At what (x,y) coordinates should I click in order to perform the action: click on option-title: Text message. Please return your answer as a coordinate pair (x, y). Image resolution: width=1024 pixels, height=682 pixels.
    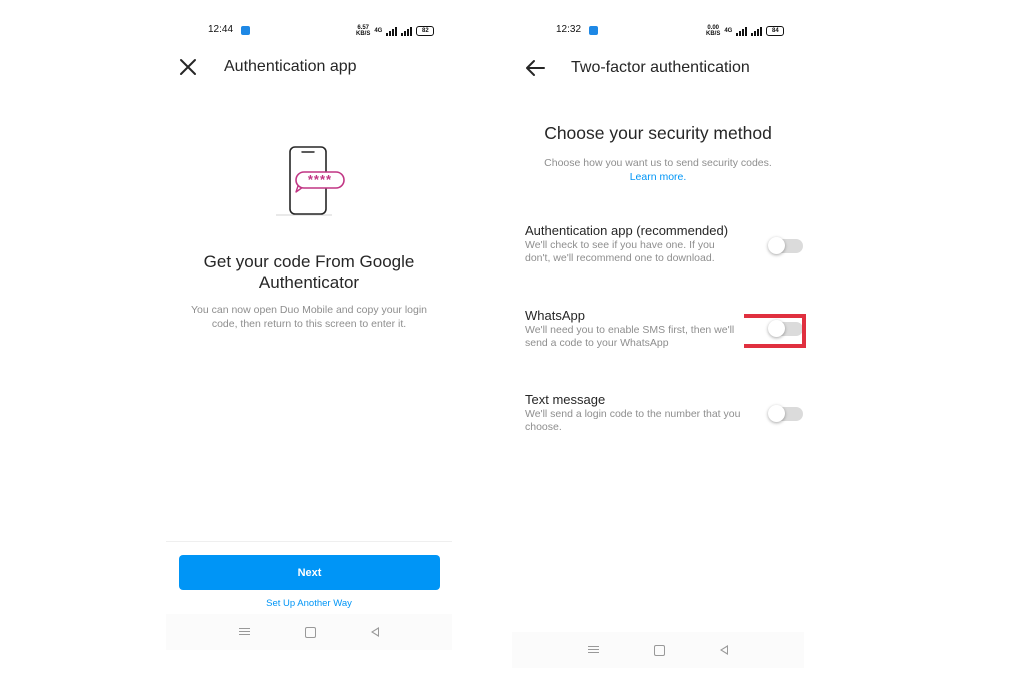
    Looking at the image, I should click on (565, 399).